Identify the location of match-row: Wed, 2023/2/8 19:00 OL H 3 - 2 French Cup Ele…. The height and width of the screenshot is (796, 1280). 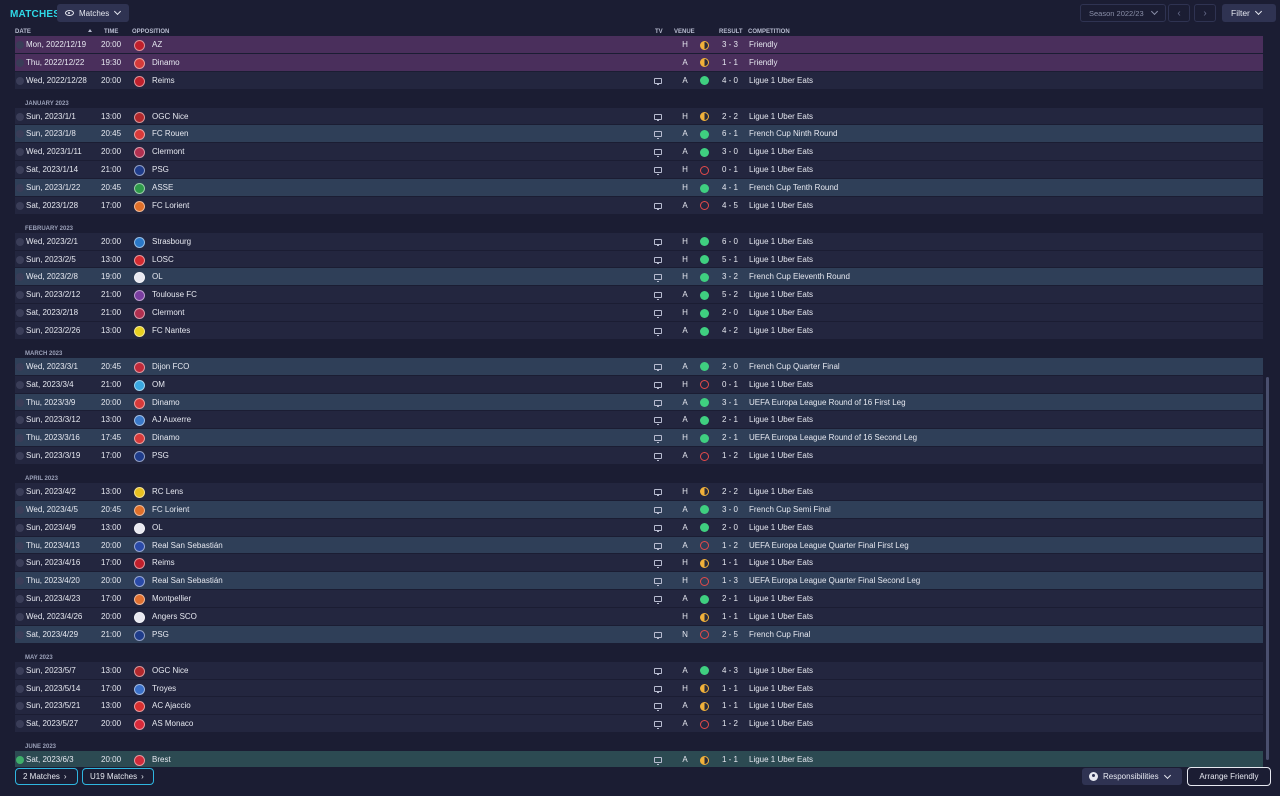
(639, 277).